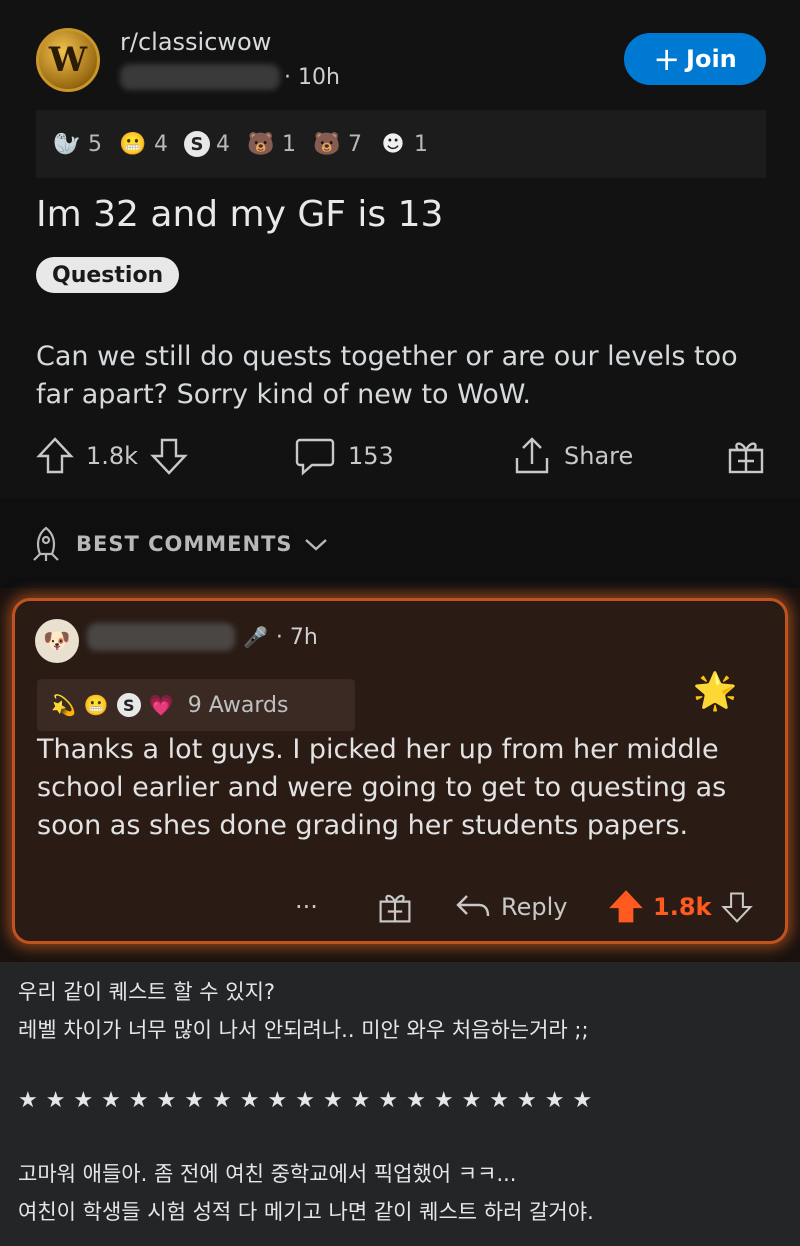 This screenshot has width=800, height=1246. Describe the element at coordinates (599, 456) in the screenshot. I see `share-label: Share` at that location.